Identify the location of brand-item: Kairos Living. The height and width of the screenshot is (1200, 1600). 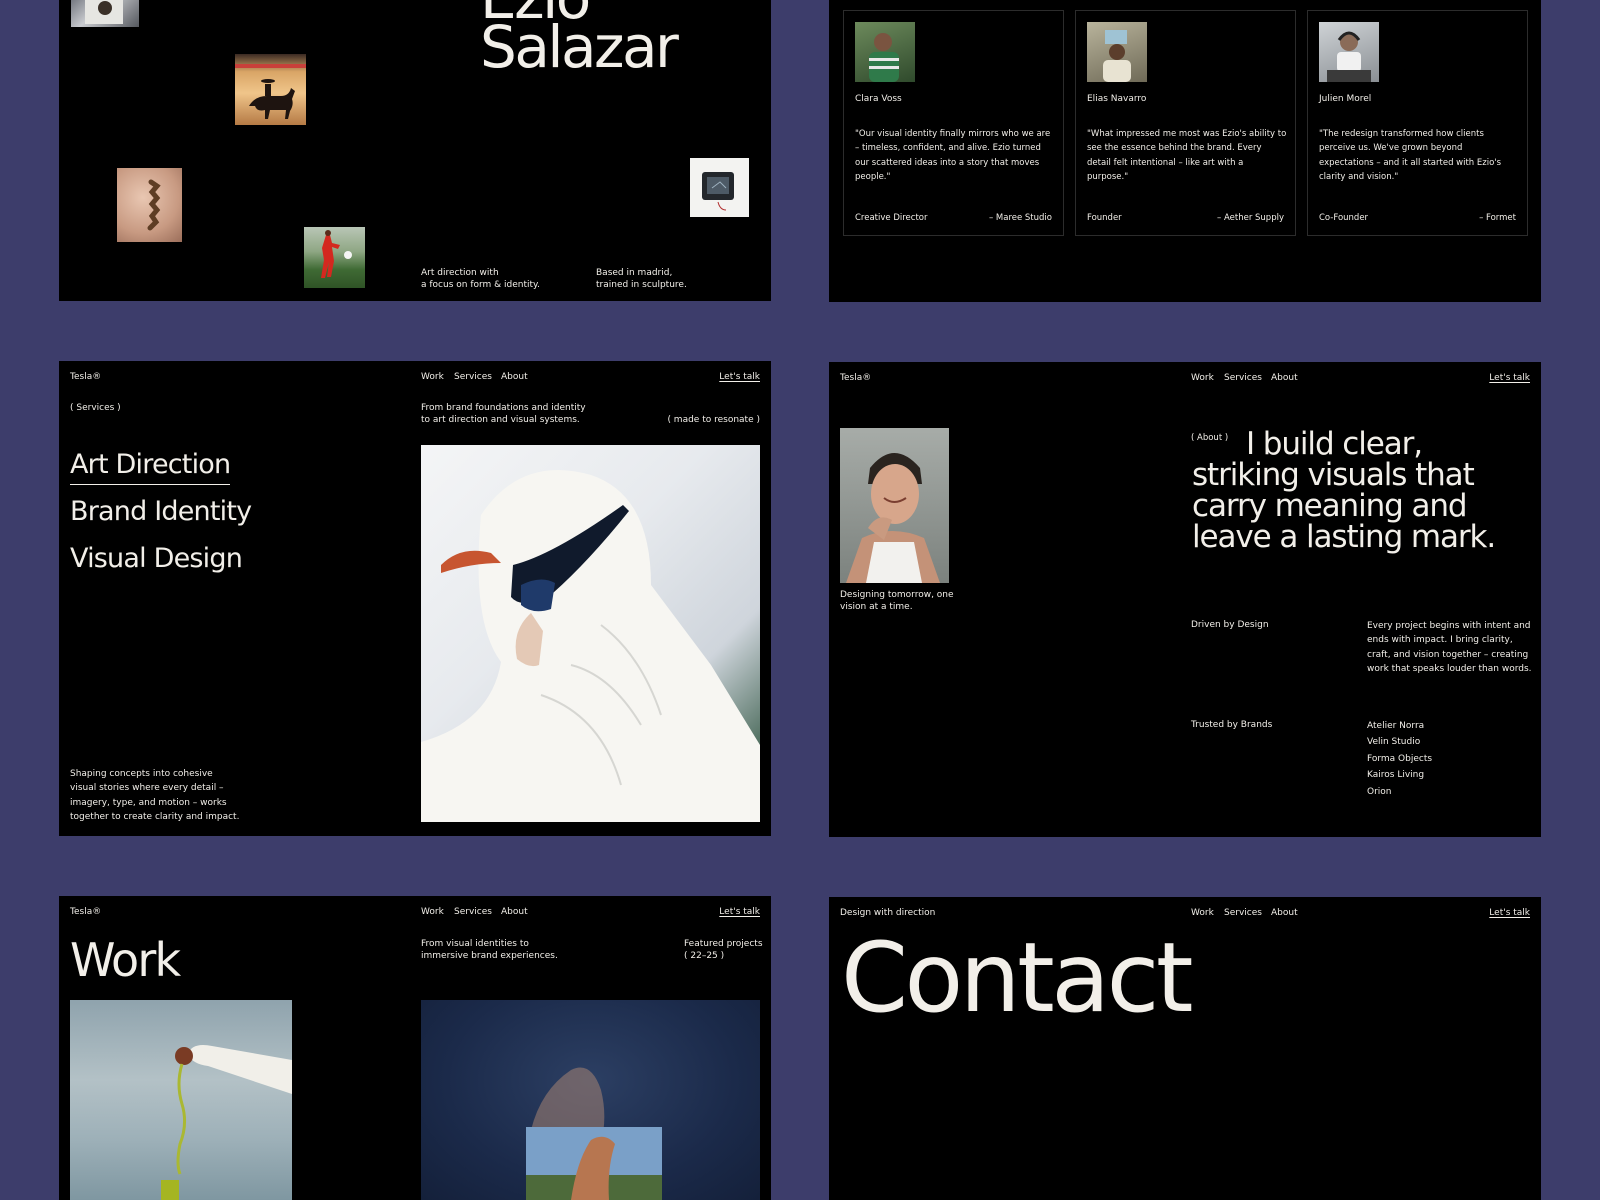
(1396, 775).